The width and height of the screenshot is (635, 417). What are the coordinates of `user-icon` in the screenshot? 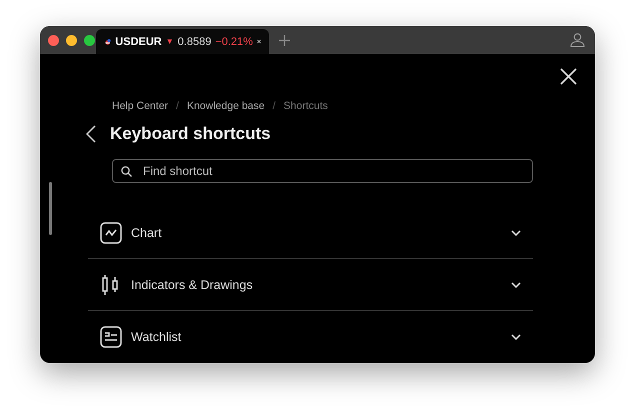 It's located at (577, 39).